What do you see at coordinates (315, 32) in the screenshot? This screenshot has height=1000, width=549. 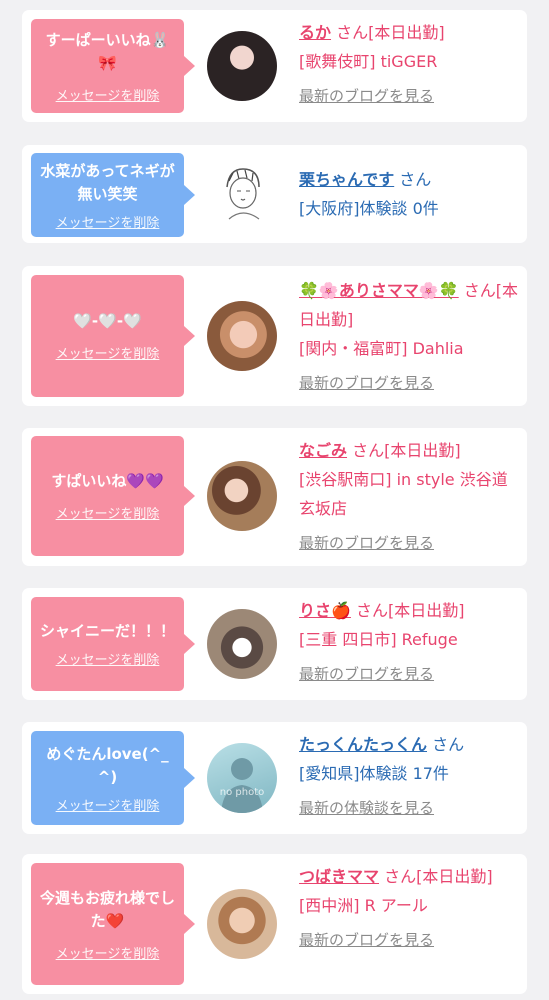 I see `user-name-link: るか` at bounding box center [315, 32].